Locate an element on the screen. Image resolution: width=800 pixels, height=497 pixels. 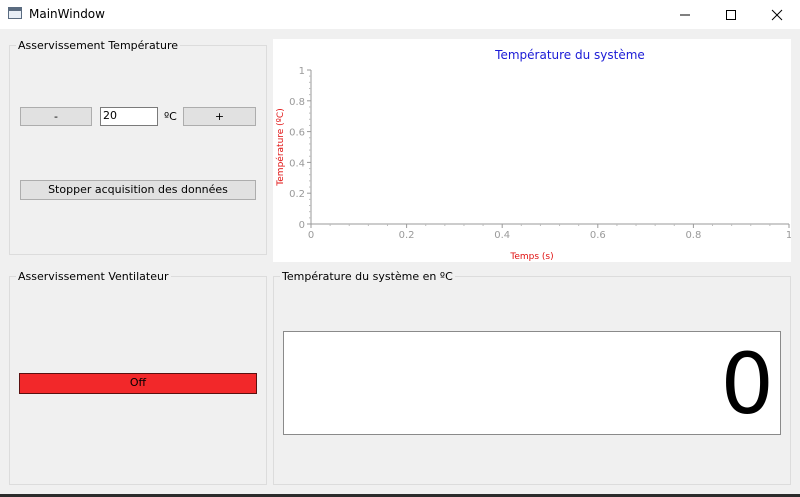
y-tick-label: 0.8 is located at coordinates (297, 102).